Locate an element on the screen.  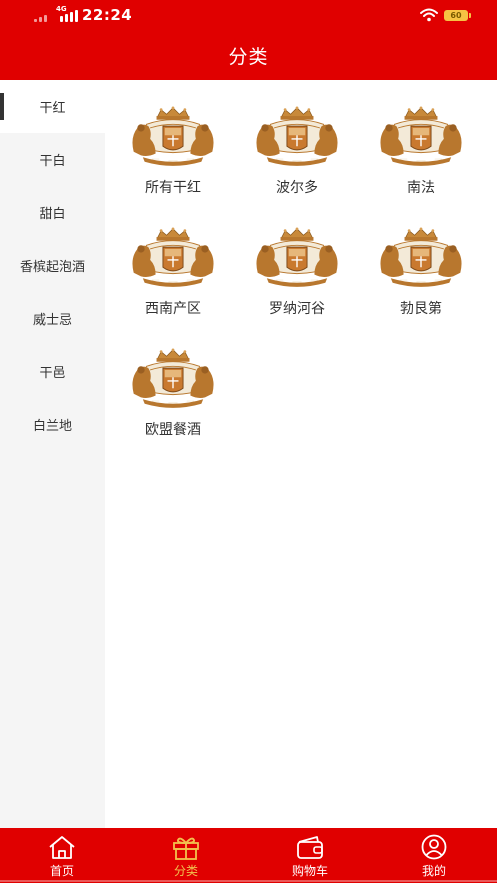
gift-icon is located at coordinates (186, 848).